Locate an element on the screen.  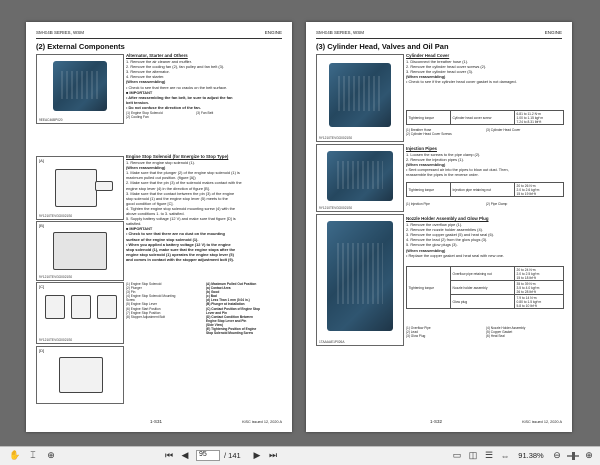
hand-tool-icon: ✋ is located at coordinates (15, 455).